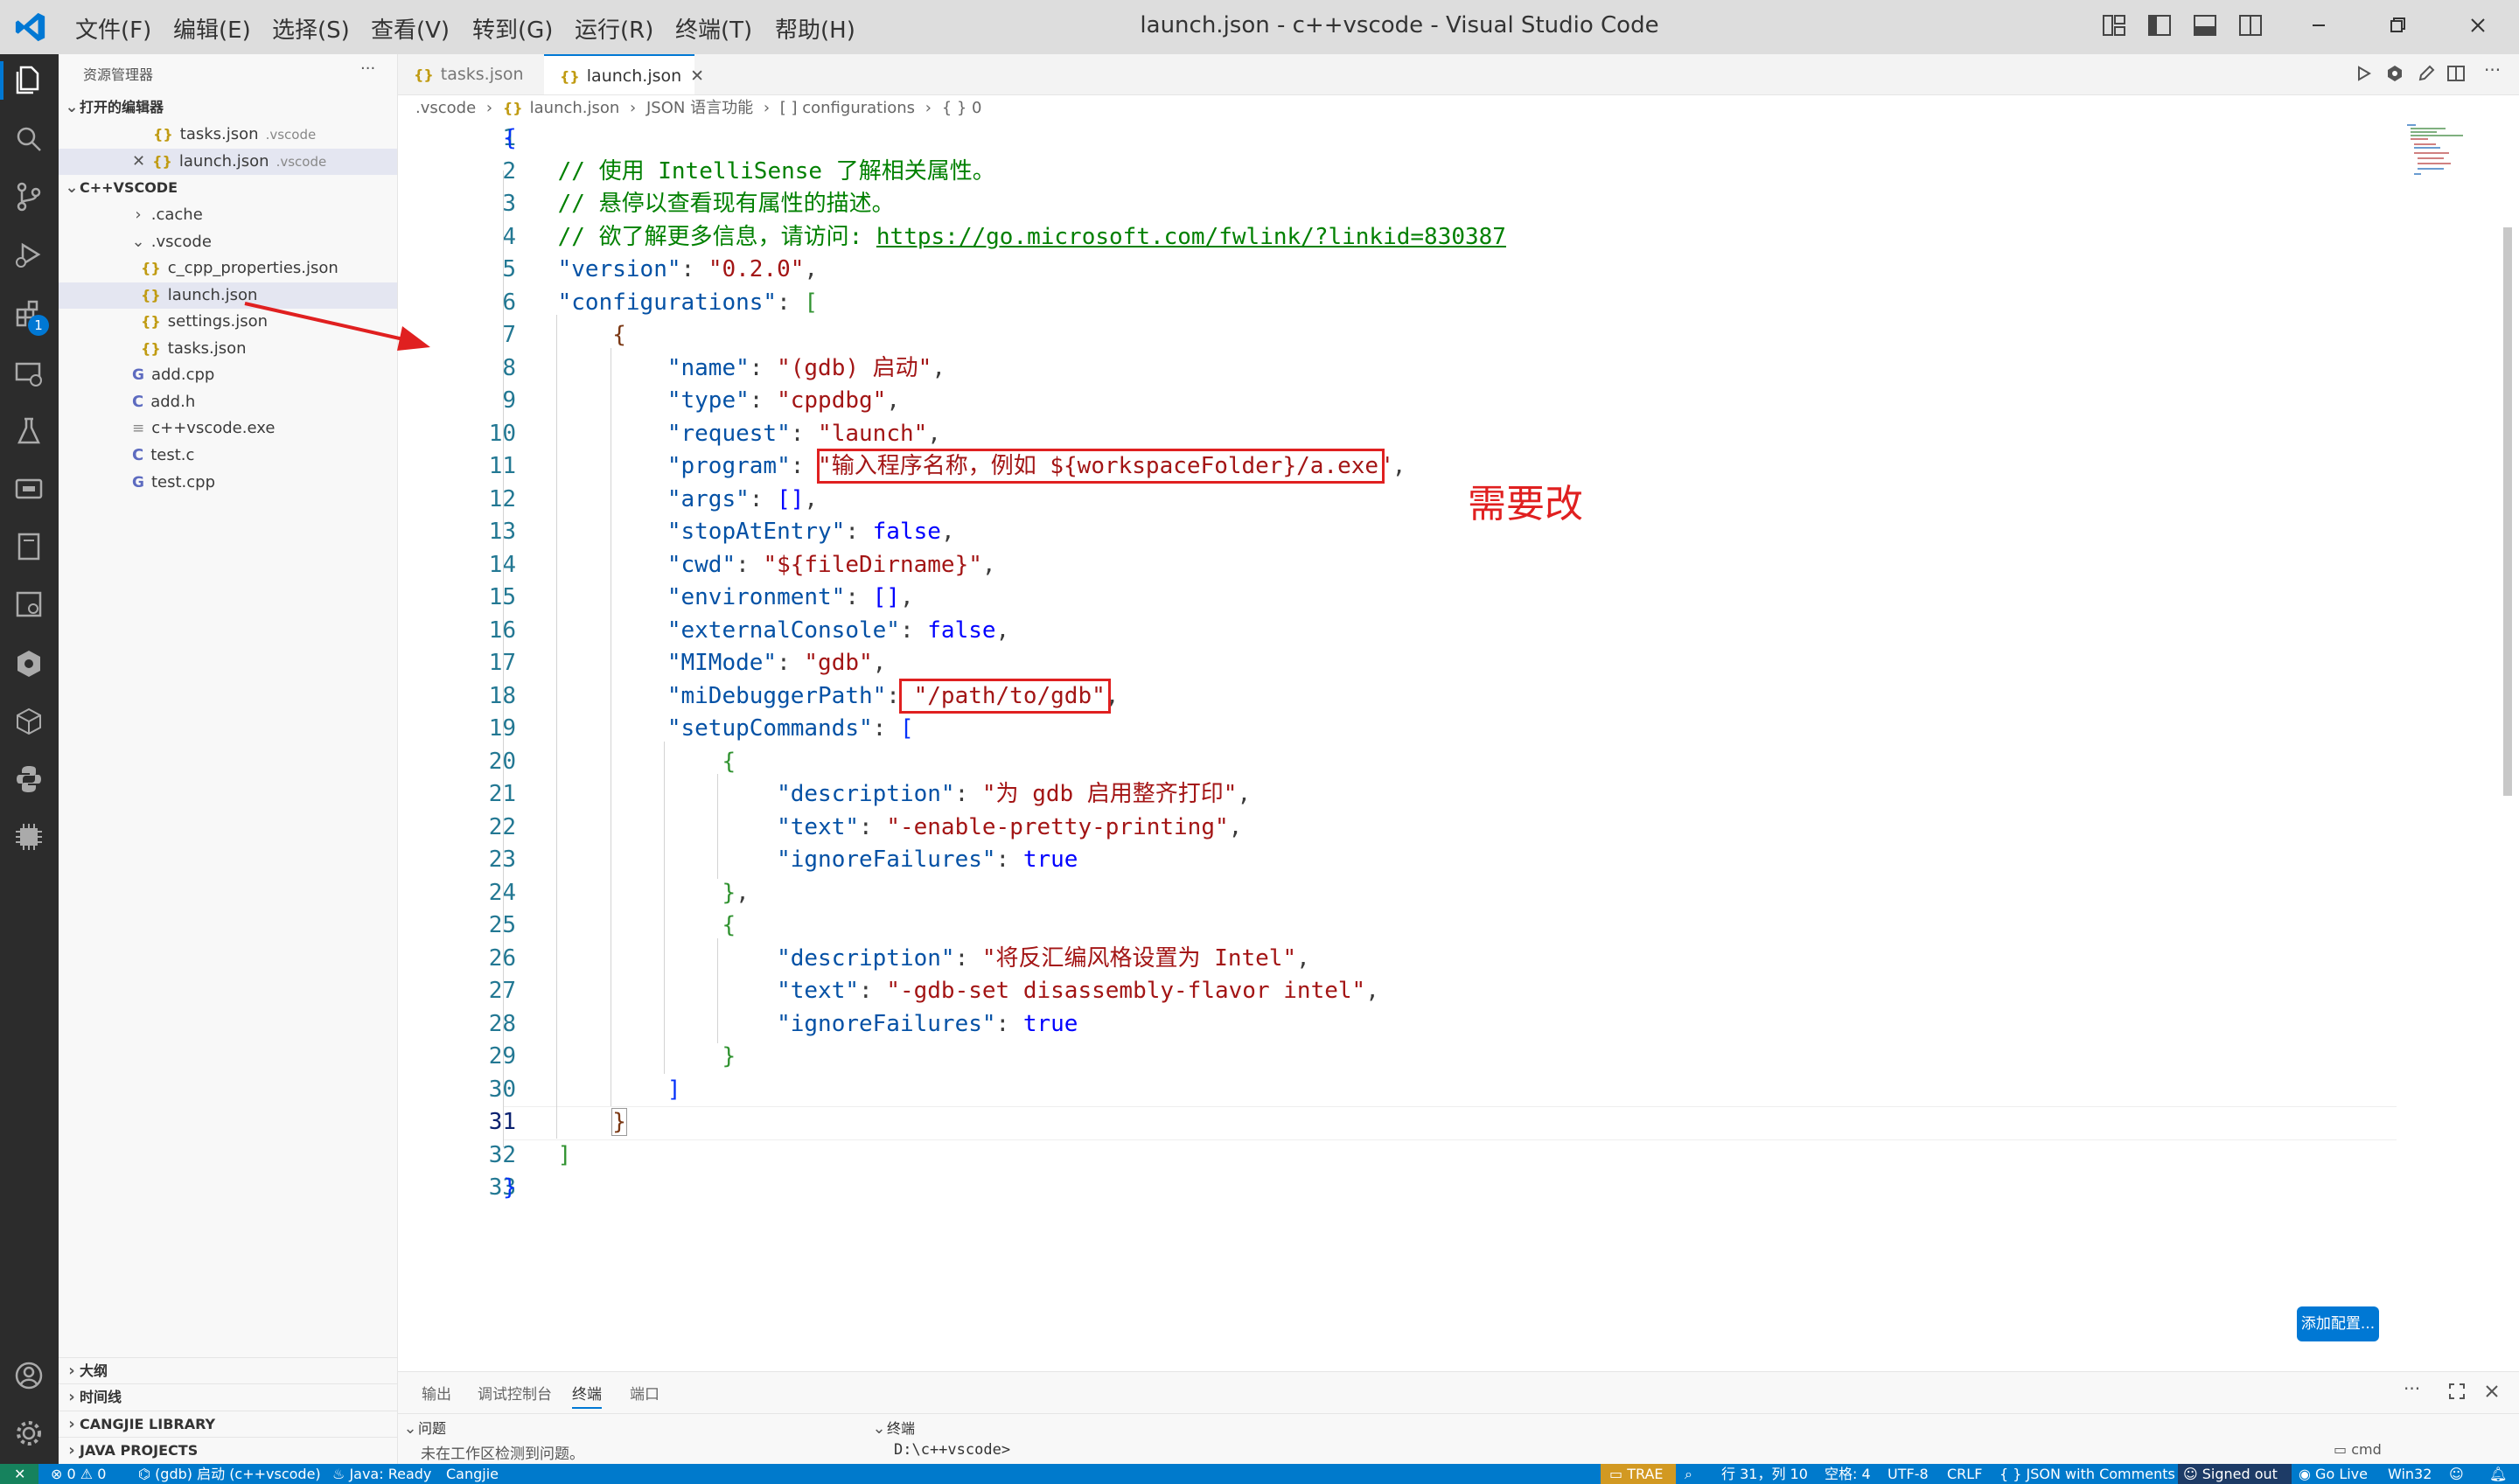 The height and width of the screenshot is (1484, 2519). What do you see at coordinates (575, 108) in the screenshot?
I see `breadcrumb-file: launch.json` at bounding box center [575, 108].